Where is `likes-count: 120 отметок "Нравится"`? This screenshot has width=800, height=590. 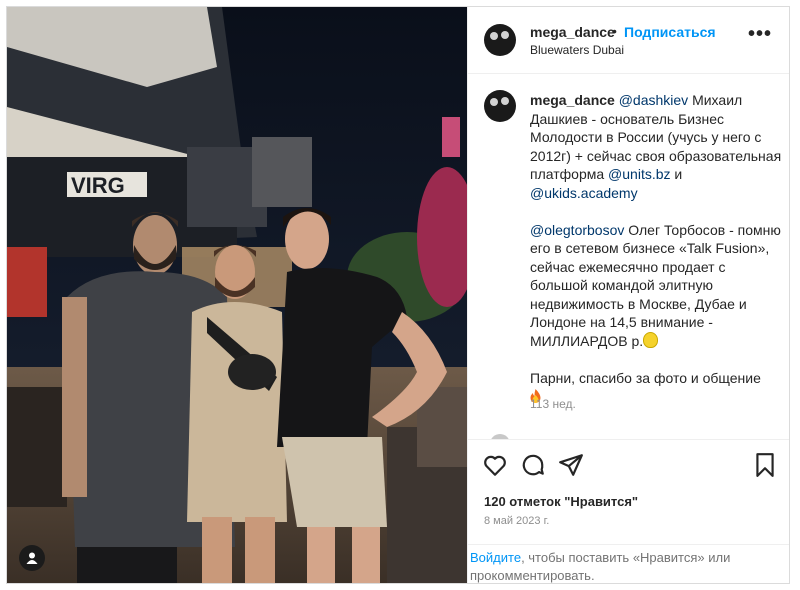
likes-count: 120 отметок "Нравится" is located at coordinates (561, 501).